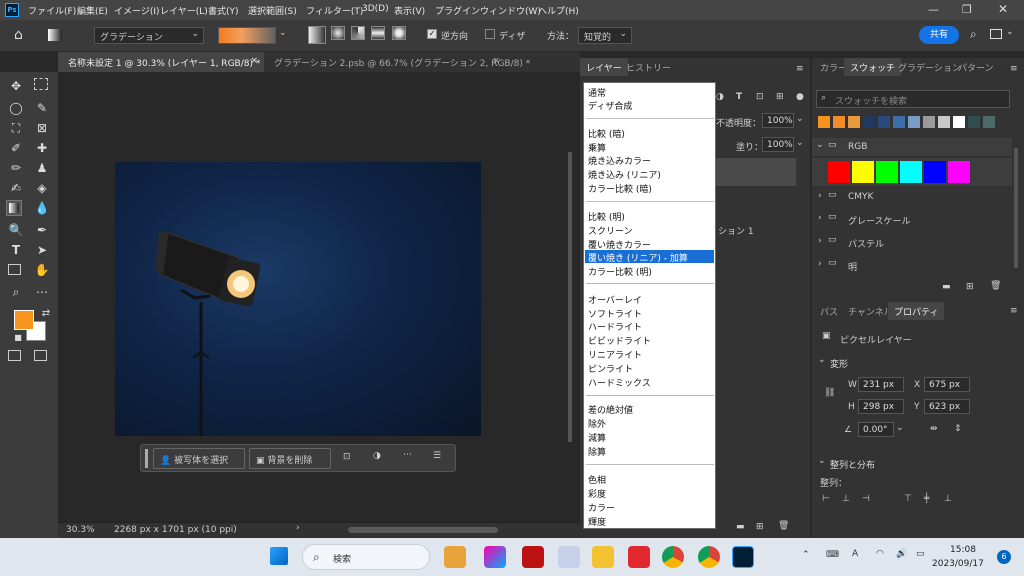  I want to click on menu-layer: レイヤー(L), so click(184, 10).